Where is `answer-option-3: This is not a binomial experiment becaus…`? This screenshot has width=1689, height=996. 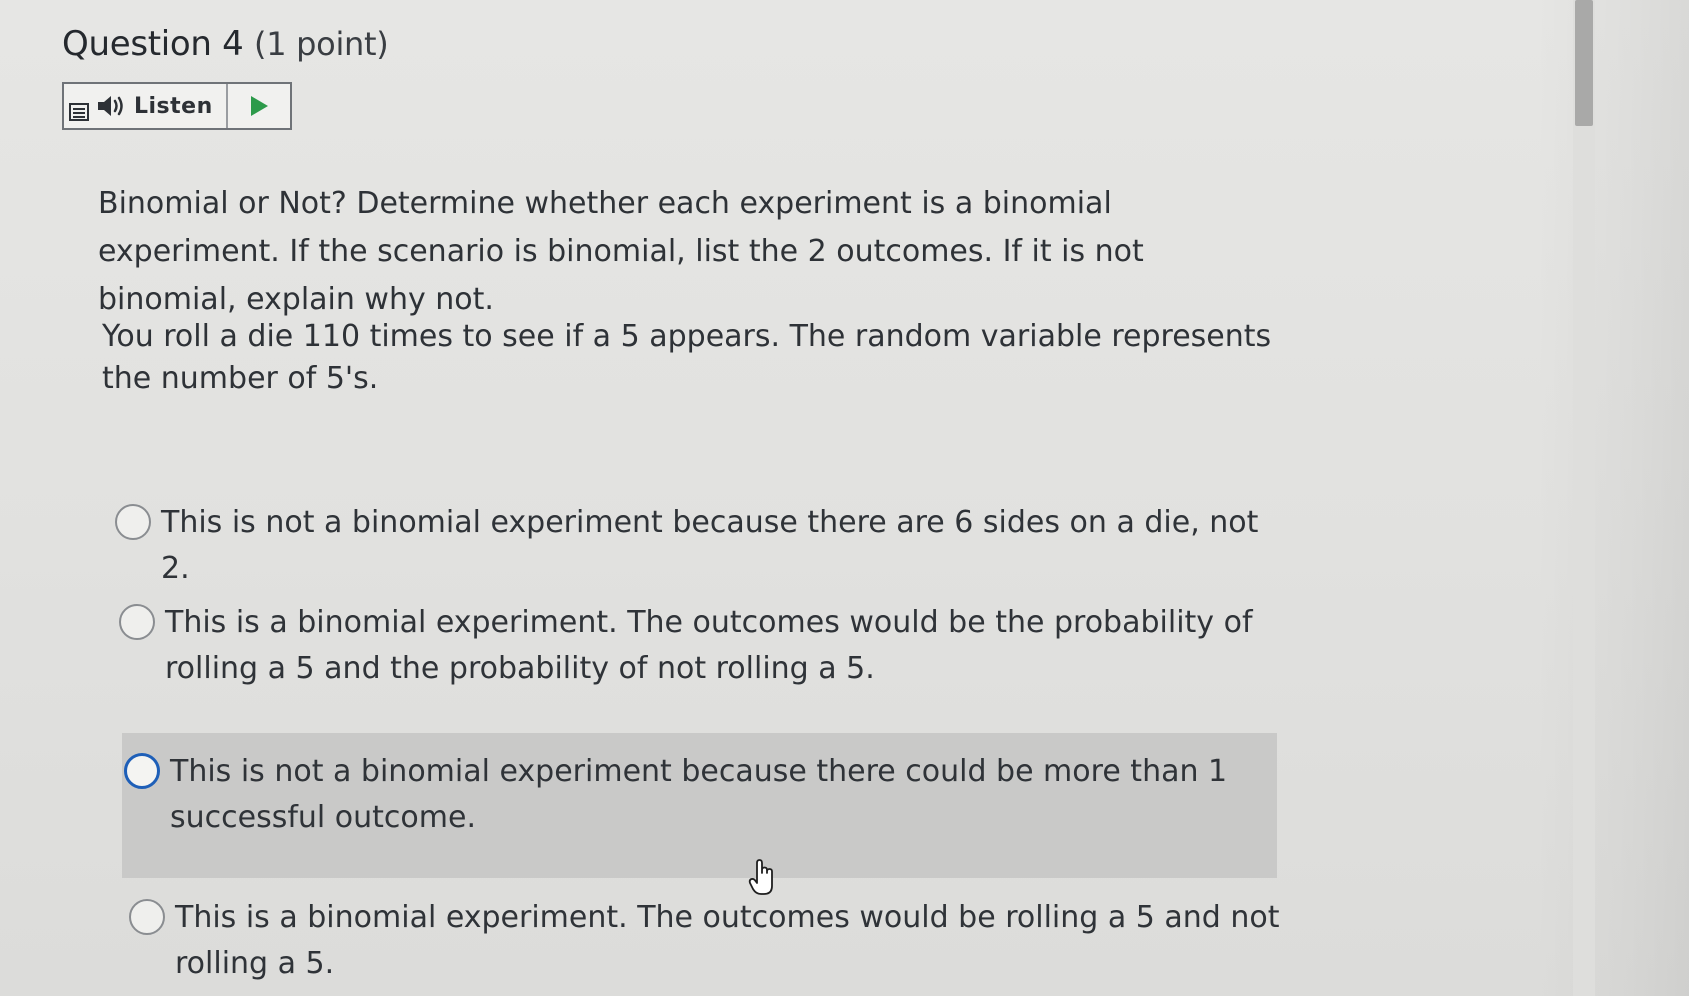
answer-option-3: This is not a binomial experiment becaus… is located at coordinates (699, 805).